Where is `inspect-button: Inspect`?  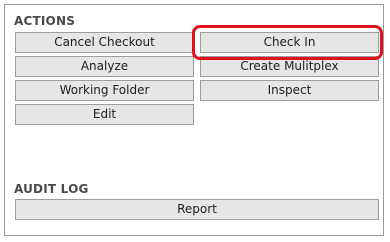
inspect-button: Inspect is located at coordinates (289, 90).